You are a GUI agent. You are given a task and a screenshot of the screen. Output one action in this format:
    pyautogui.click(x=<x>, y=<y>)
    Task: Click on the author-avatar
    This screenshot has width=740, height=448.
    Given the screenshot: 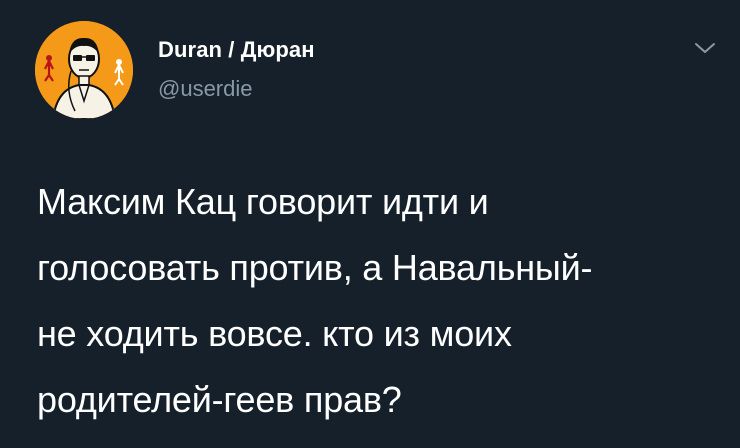 What is the action you would take?
    pyautogui.click(x=84, y=70)
    